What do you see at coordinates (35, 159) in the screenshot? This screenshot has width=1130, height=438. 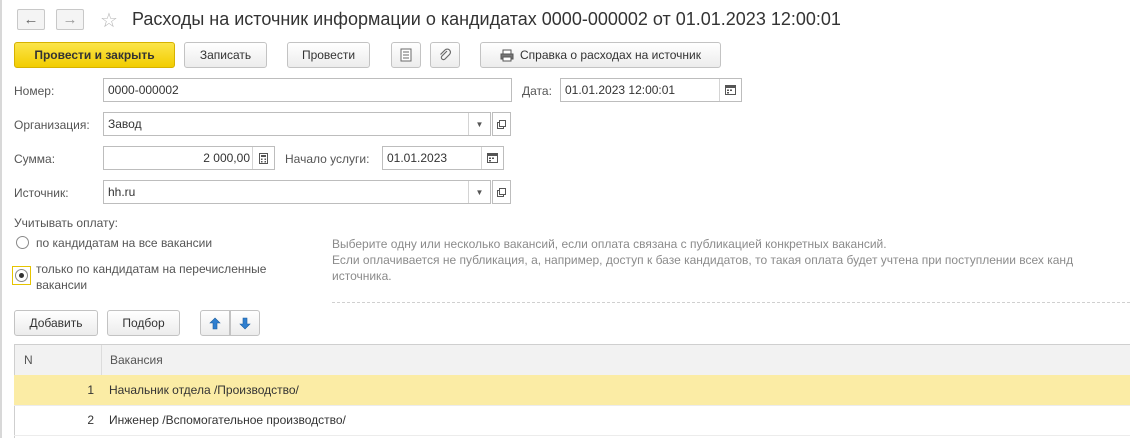 I see `sum-label: Сумма:` at bounding box center [35, 159].